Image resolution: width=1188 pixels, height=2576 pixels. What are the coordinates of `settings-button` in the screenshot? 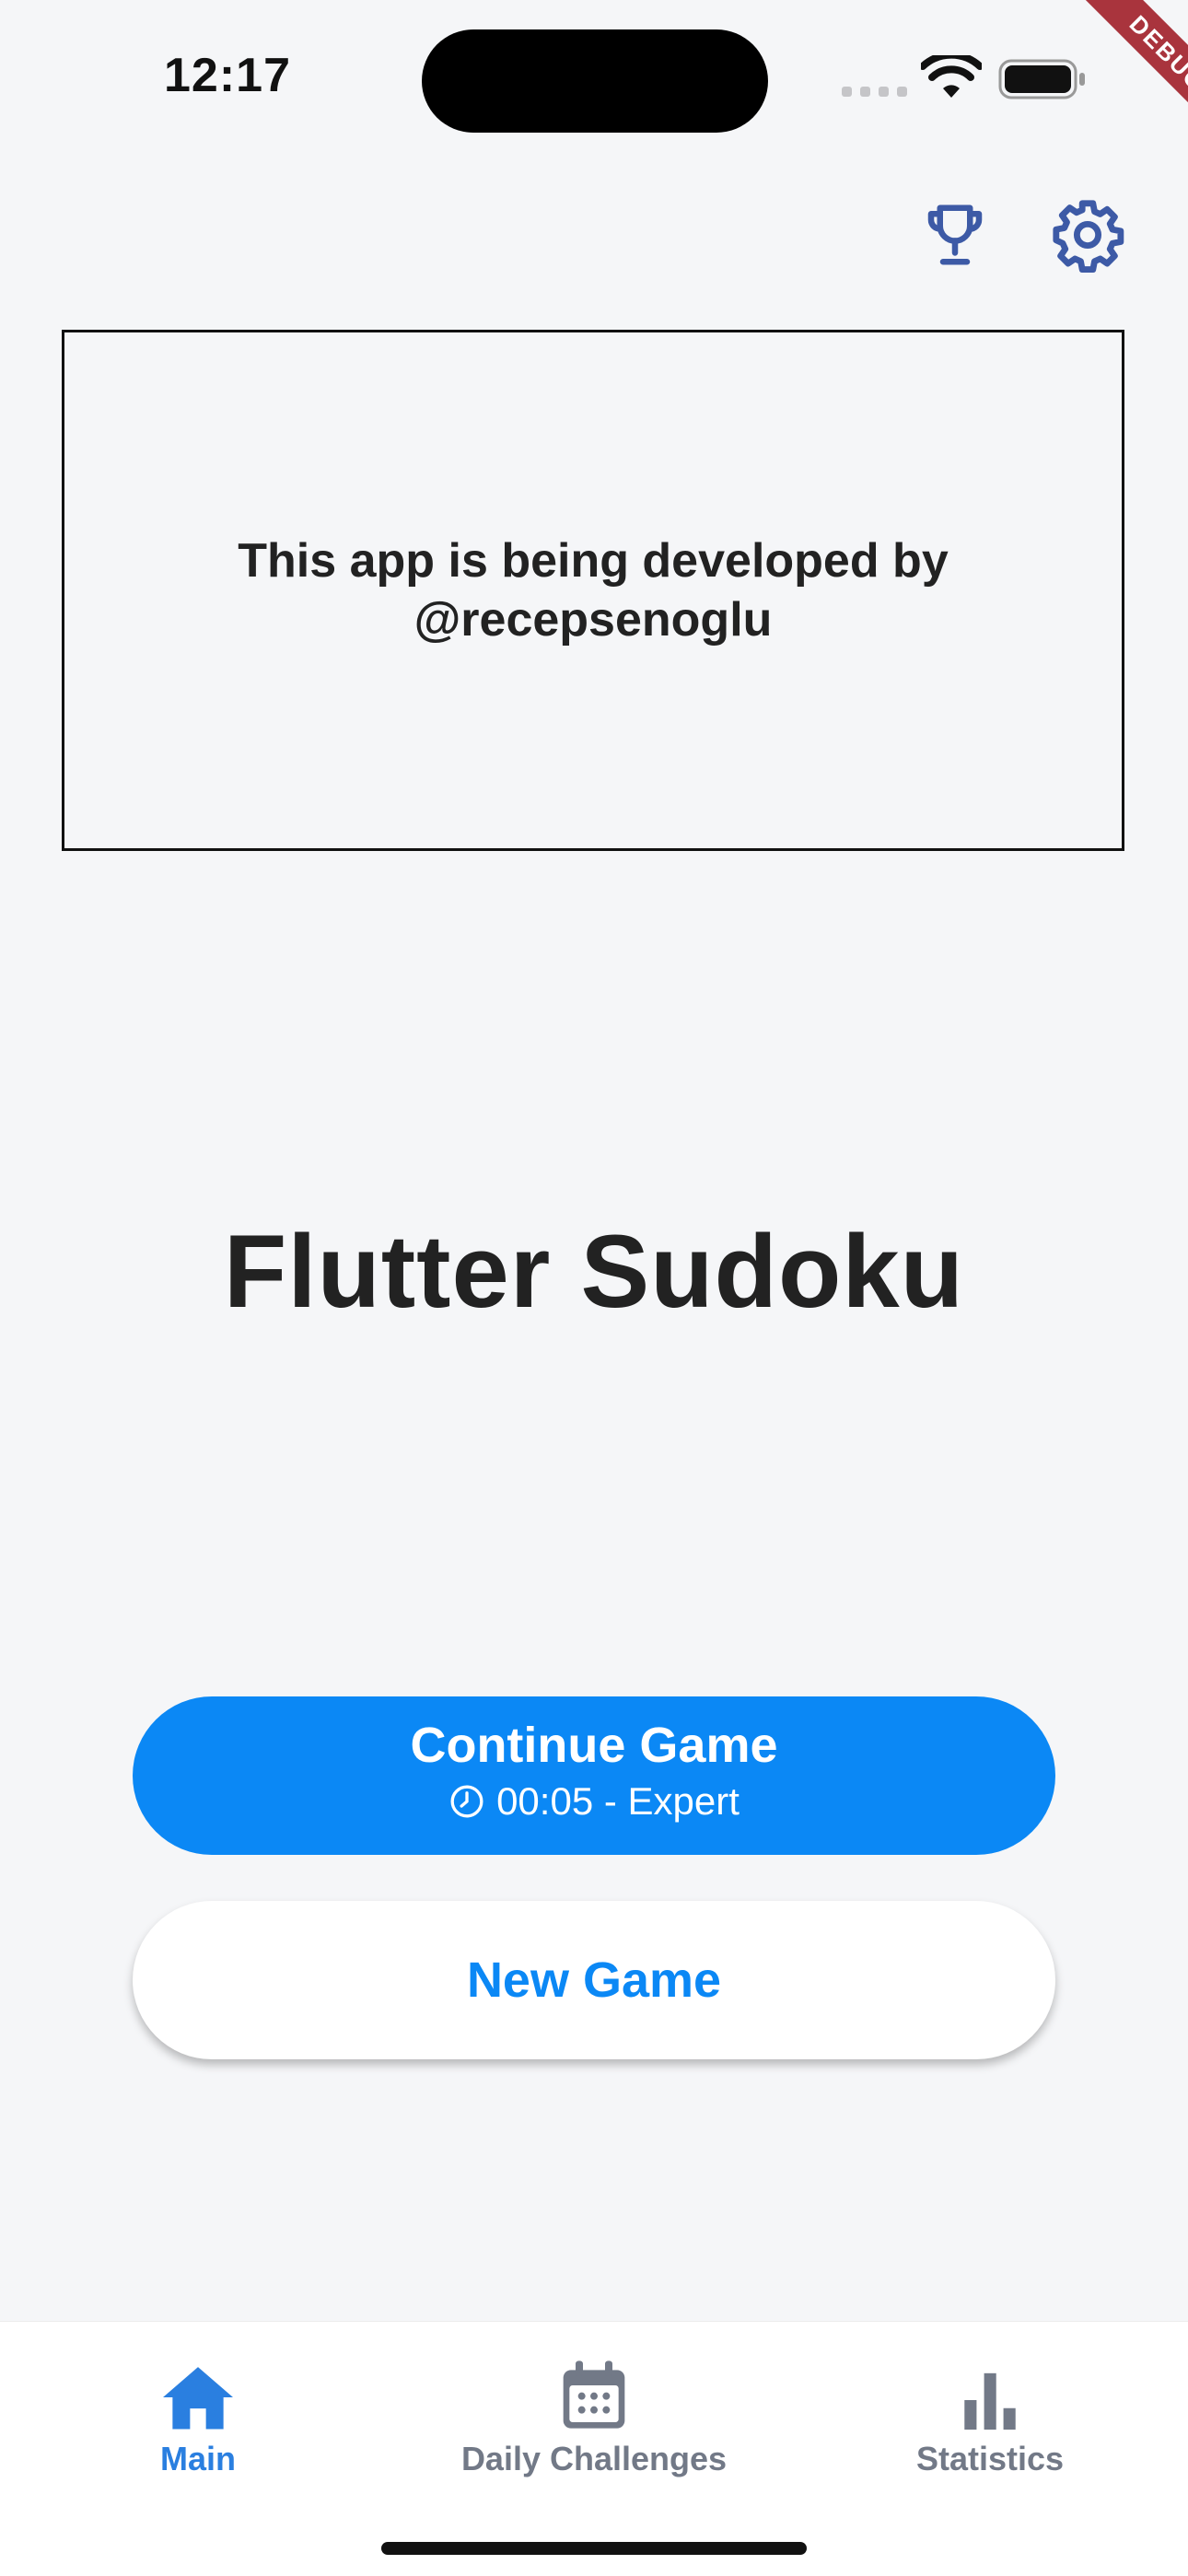 It's located at (1087, 234).